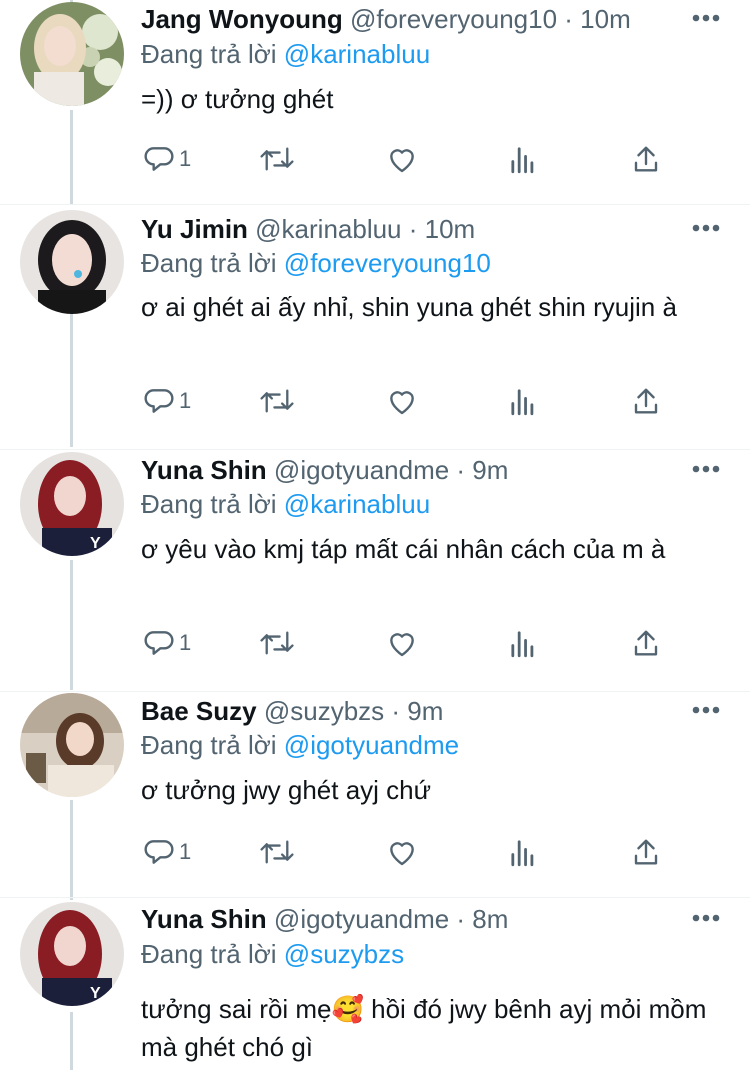 The width and height of the screenshot is (750, 1070). I want to click on replying-to: Đang trả lời @foreveryoung10, so click(316, 263).